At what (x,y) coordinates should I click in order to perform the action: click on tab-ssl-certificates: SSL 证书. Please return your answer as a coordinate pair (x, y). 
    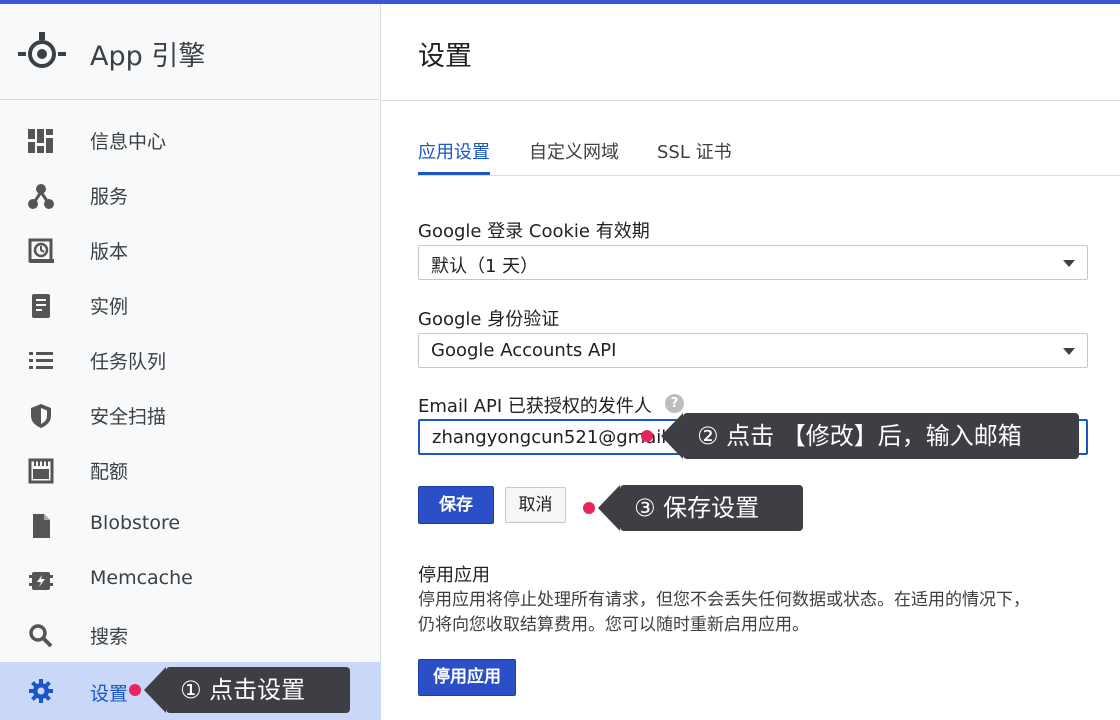
    Looking at the image, I should click on (694, 156).